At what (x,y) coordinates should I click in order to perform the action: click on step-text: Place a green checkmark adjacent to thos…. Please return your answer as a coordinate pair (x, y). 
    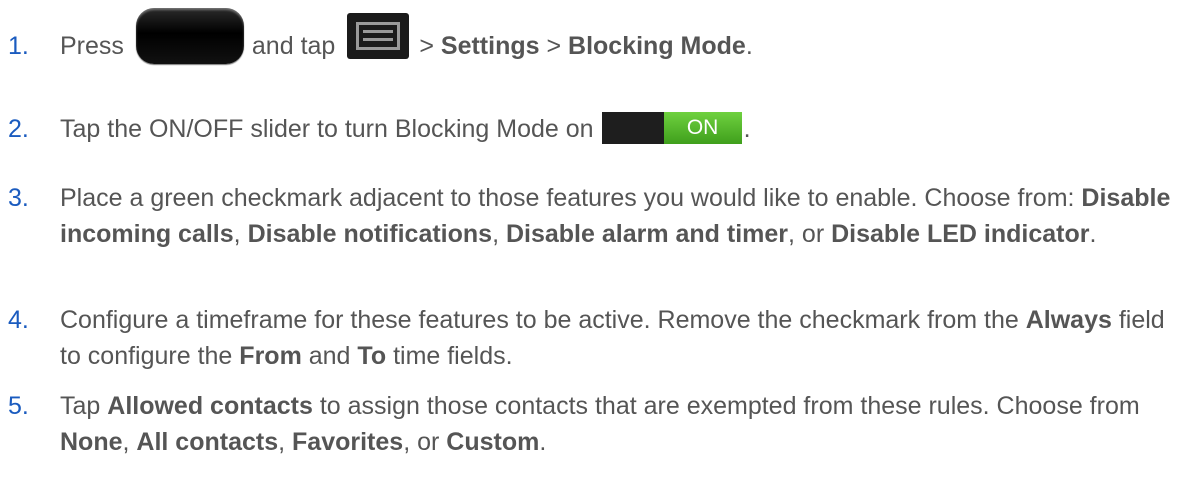
    Looking at the image, I should click on (617, 216).